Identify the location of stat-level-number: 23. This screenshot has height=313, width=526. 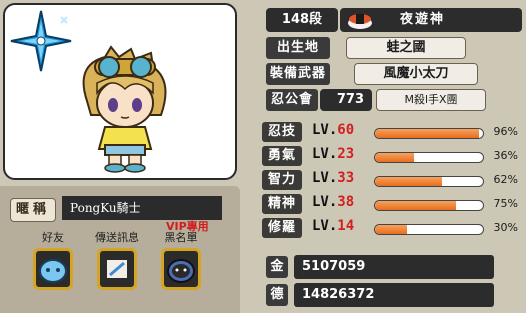
(346, 154).